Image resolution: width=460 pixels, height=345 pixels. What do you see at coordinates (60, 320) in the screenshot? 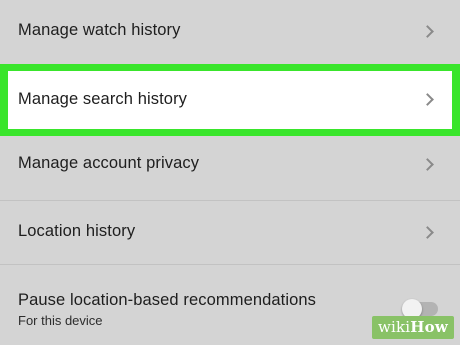
I see `pause-location-sublabel: For this device` at bounding box center [60, 320].